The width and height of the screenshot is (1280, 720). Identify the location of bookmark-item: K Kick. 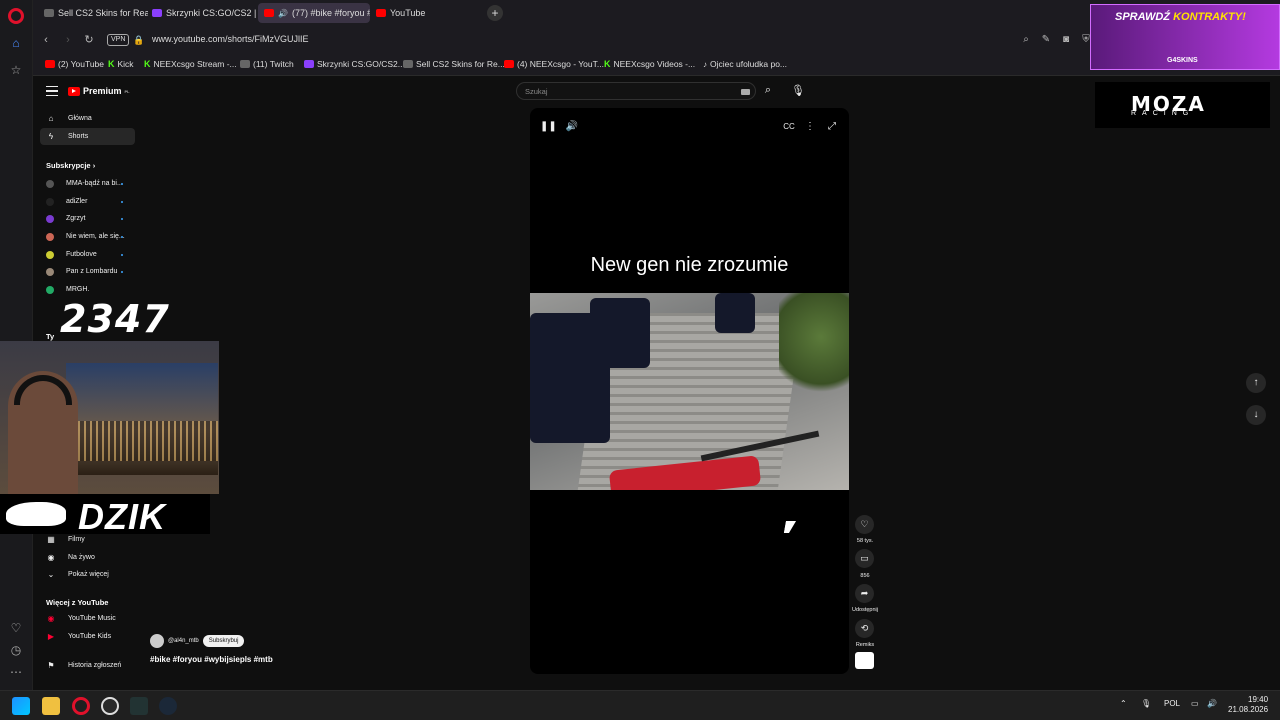
(121, 64).